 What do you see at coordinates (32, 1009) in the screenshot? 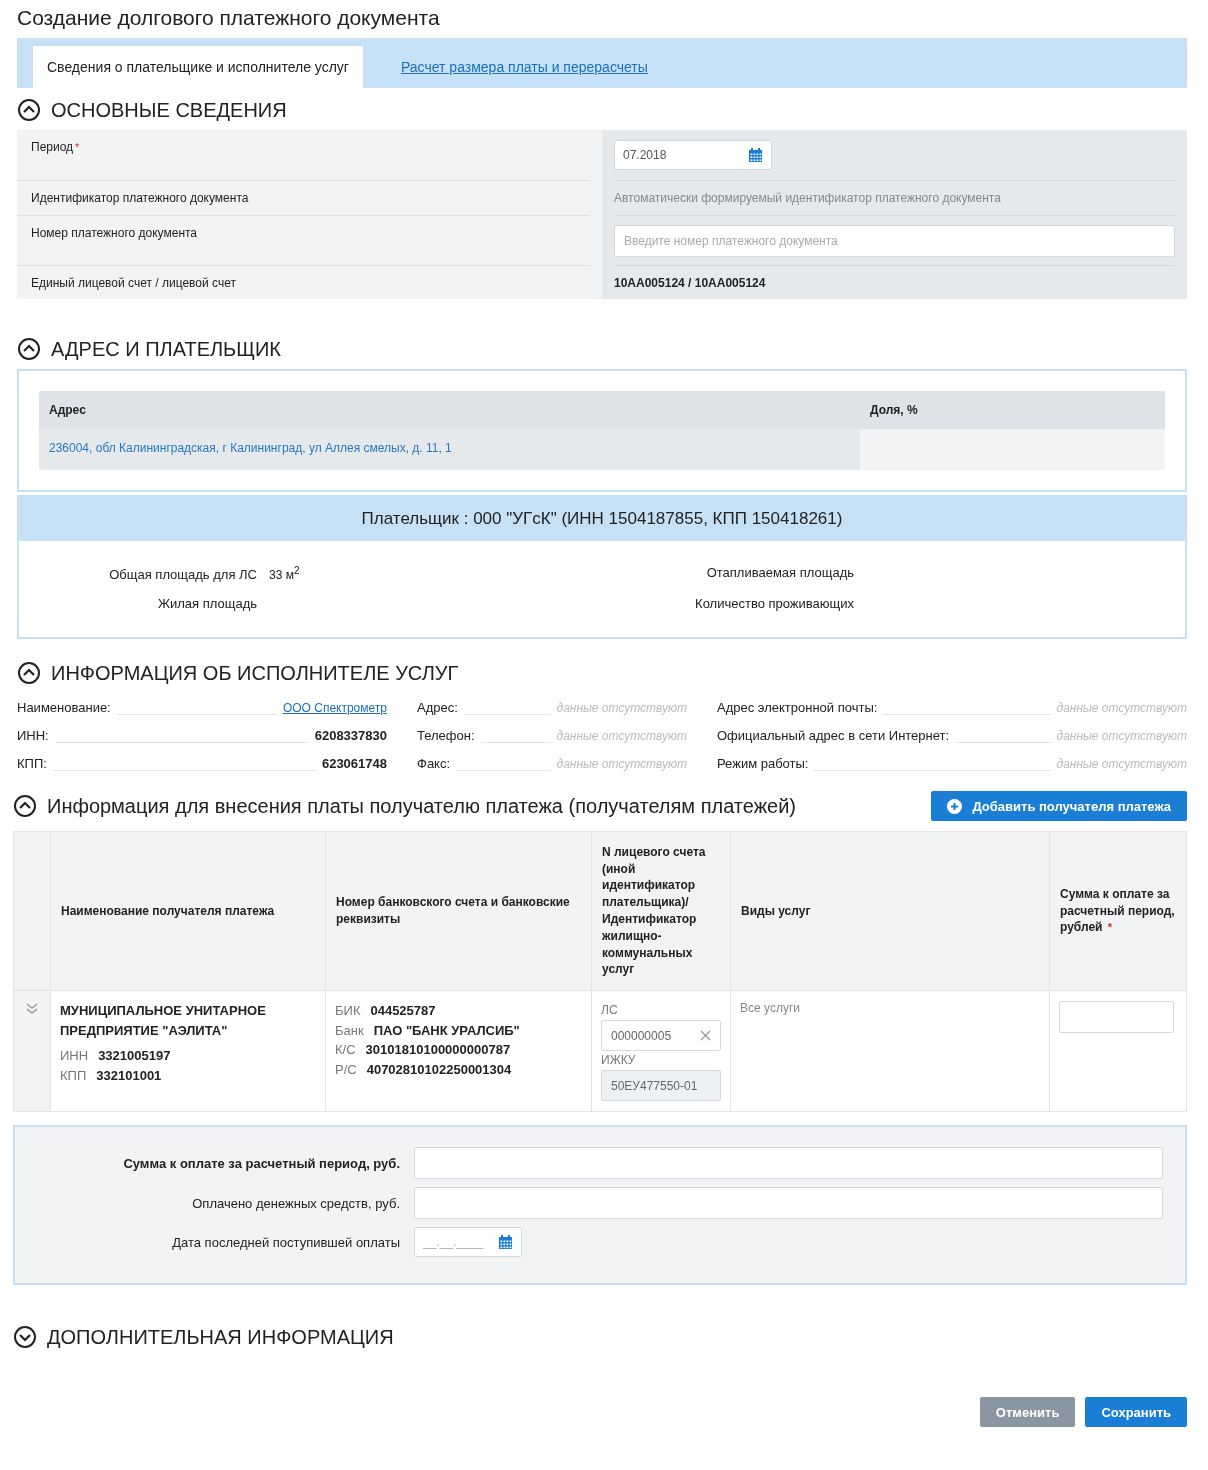
I see `double-chevron-down-icon` at bounding box center [32, 1009].